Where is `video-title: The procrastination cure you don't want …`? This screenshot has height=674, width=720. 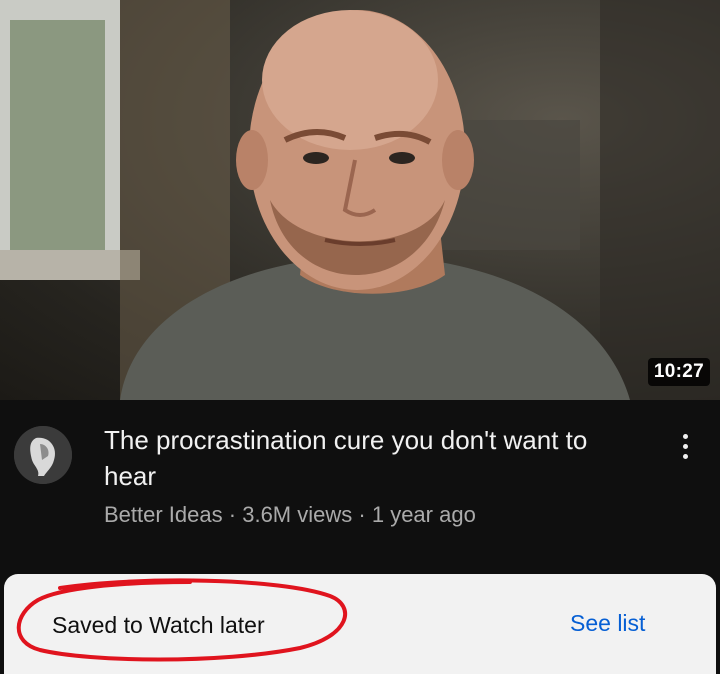 video-title: The procrastination cure you don't want … is located at coordinates (374, 458).